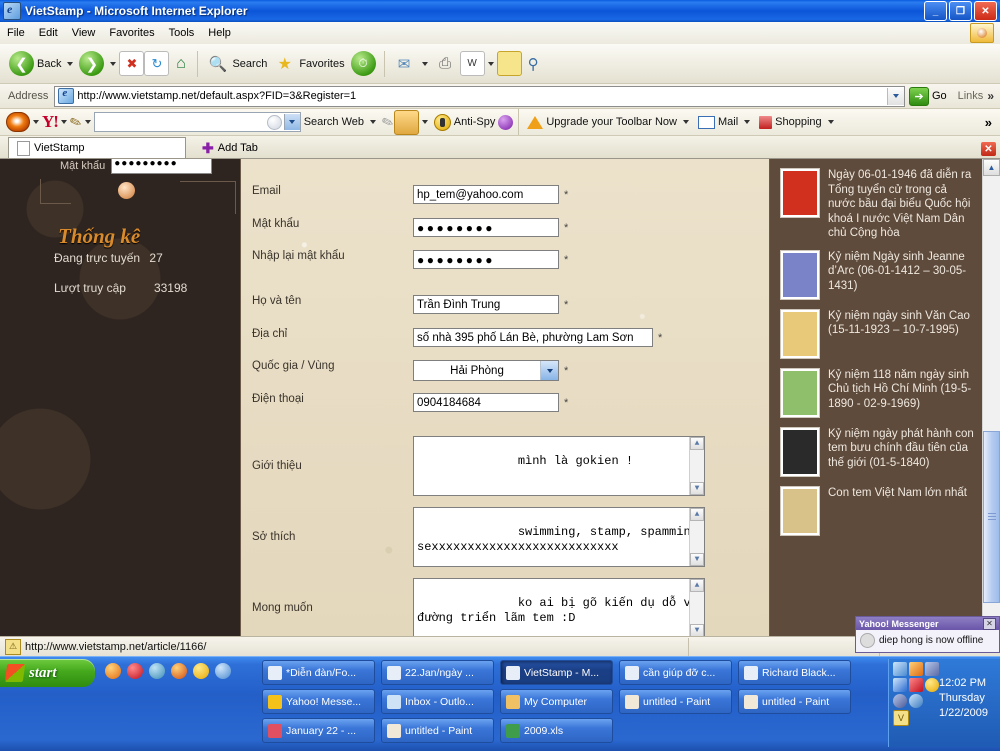 The width and height of the screenshot is (1000, 751). What do you see at coordinates (308, 64) in the screenshot?
I see `favorites-button: ★ Favorites` at bounding box center [308, 64].